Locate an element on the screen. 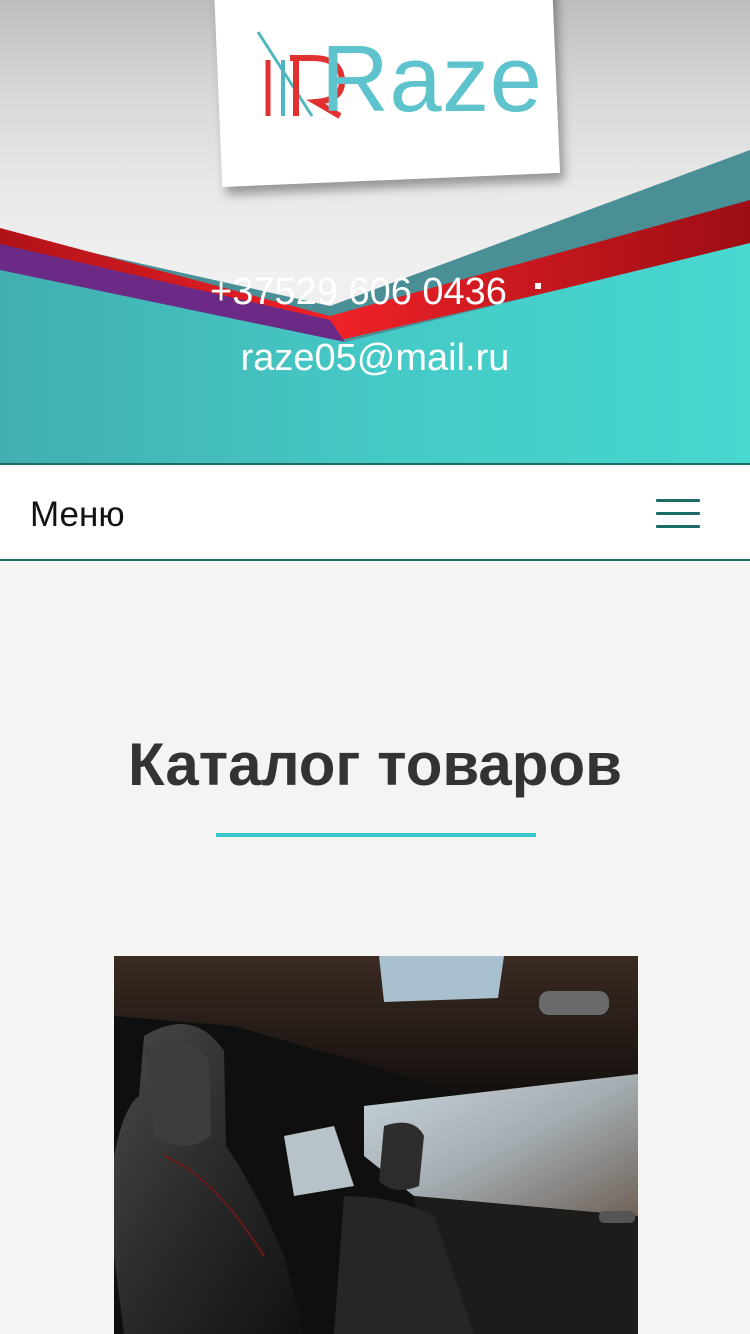 The width and height of the screenshot is (750, 1334). menu-hamburger-icon is located at coordinates (678, 514).